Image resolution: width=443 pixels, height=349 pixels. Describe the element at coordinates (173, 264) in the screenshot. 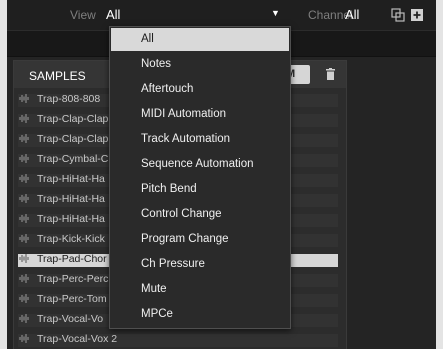

I see `menu-item-label: Ch Pressure` at that location.